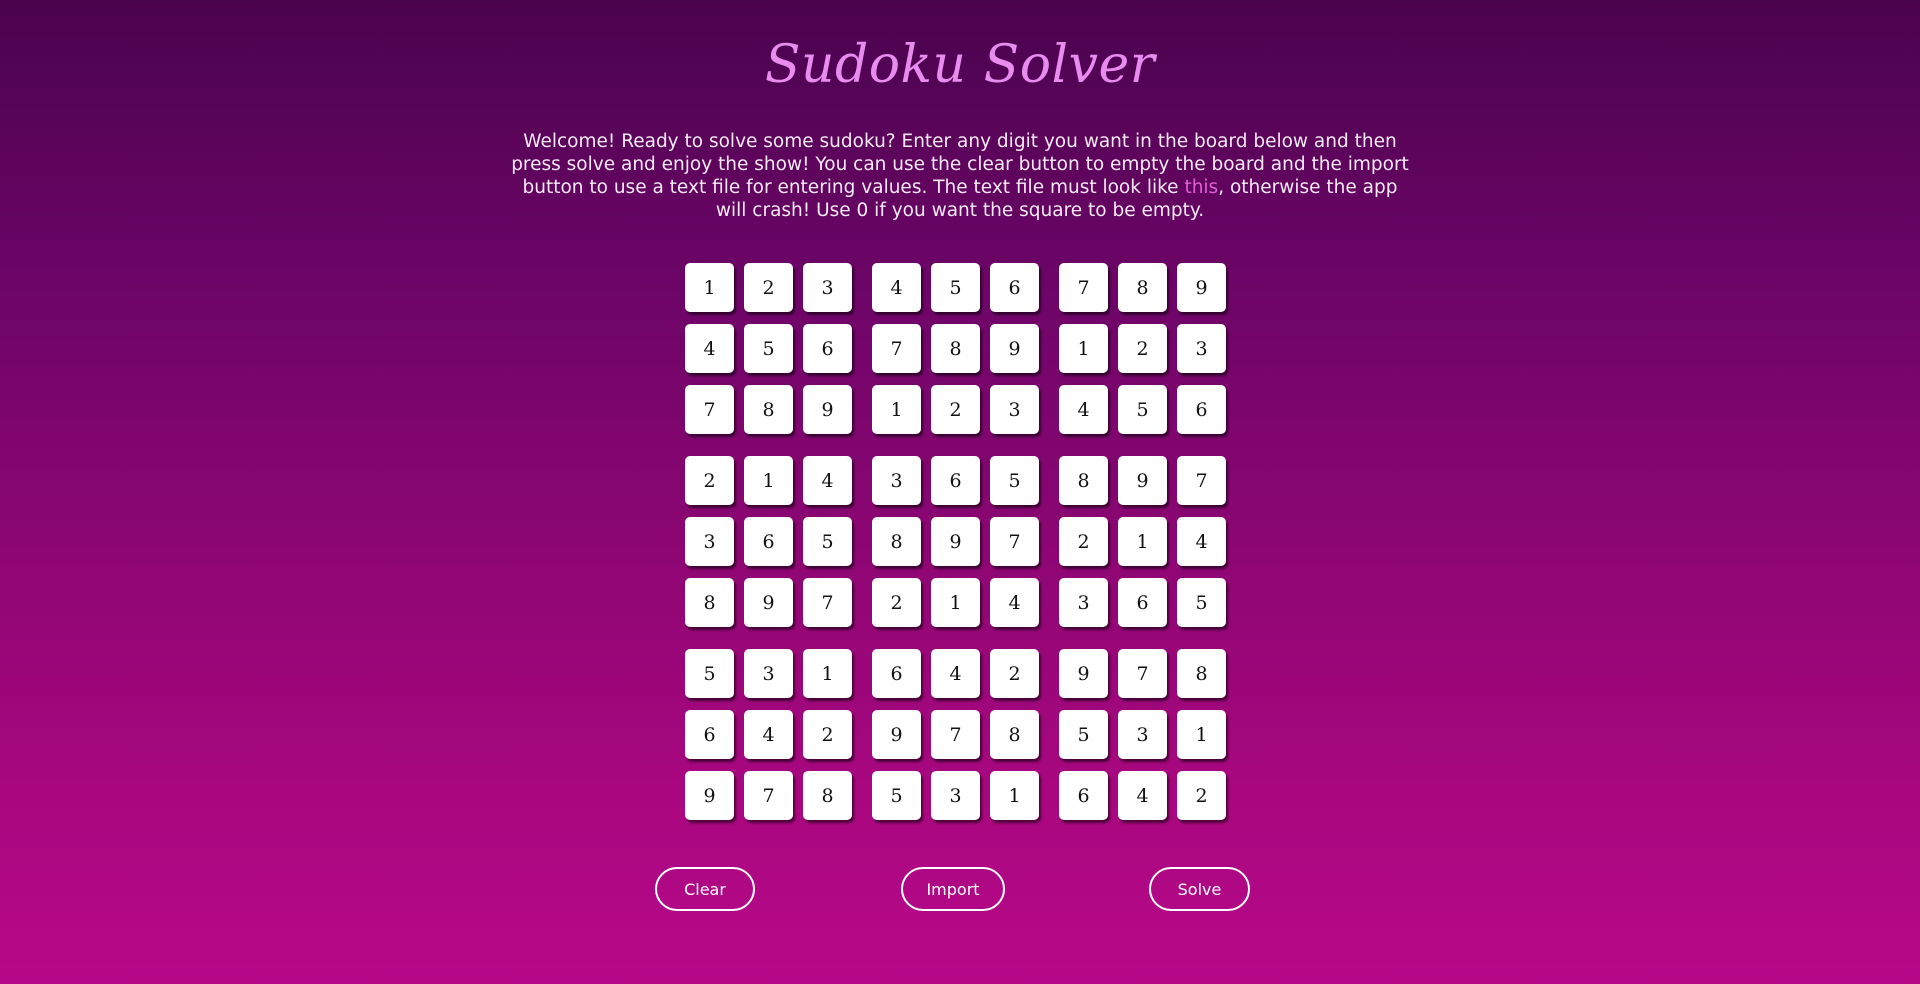 This screenshot has height=984, width=1920. I want to click on sudoku-cell-r9-c2: 7, so click(768, 795).